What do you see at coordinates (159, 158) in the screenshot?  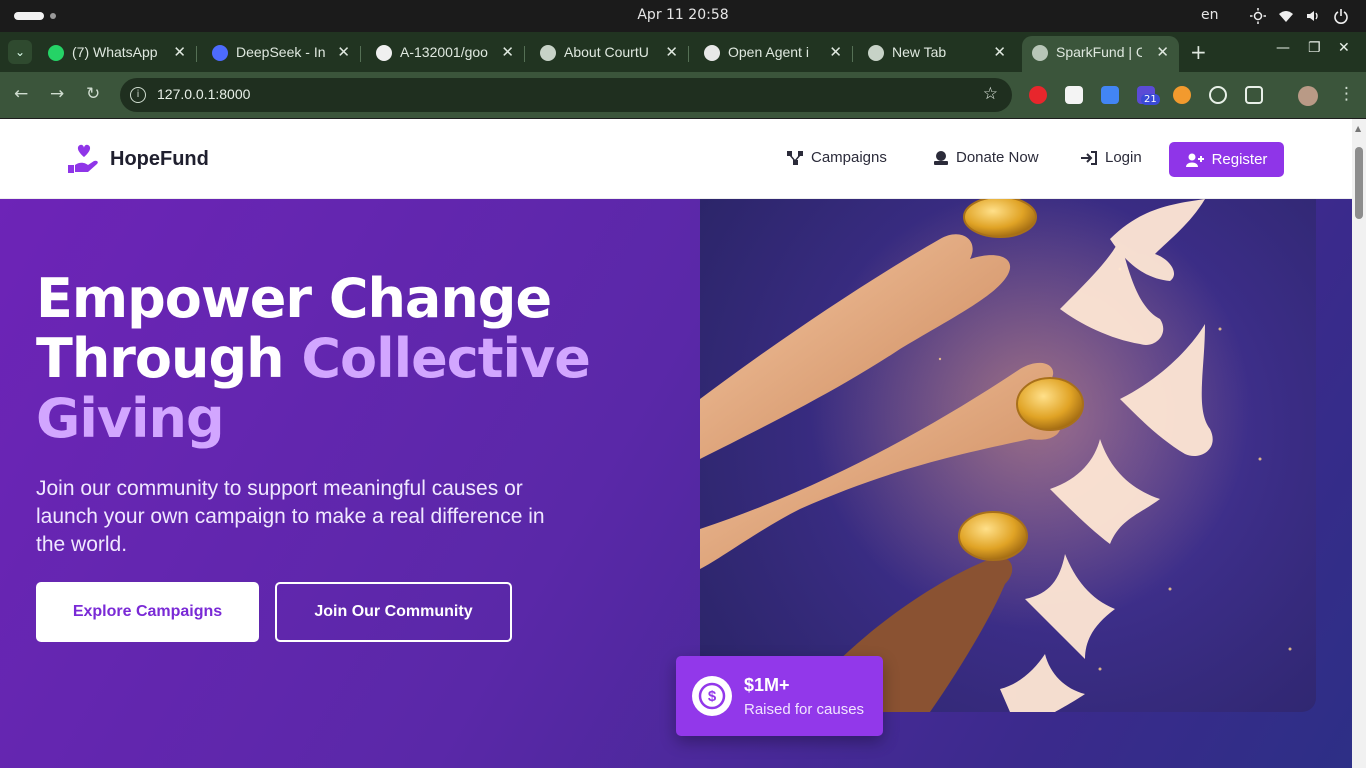 I see `brand-name: HopeFund` at bounding box center [159, 158].